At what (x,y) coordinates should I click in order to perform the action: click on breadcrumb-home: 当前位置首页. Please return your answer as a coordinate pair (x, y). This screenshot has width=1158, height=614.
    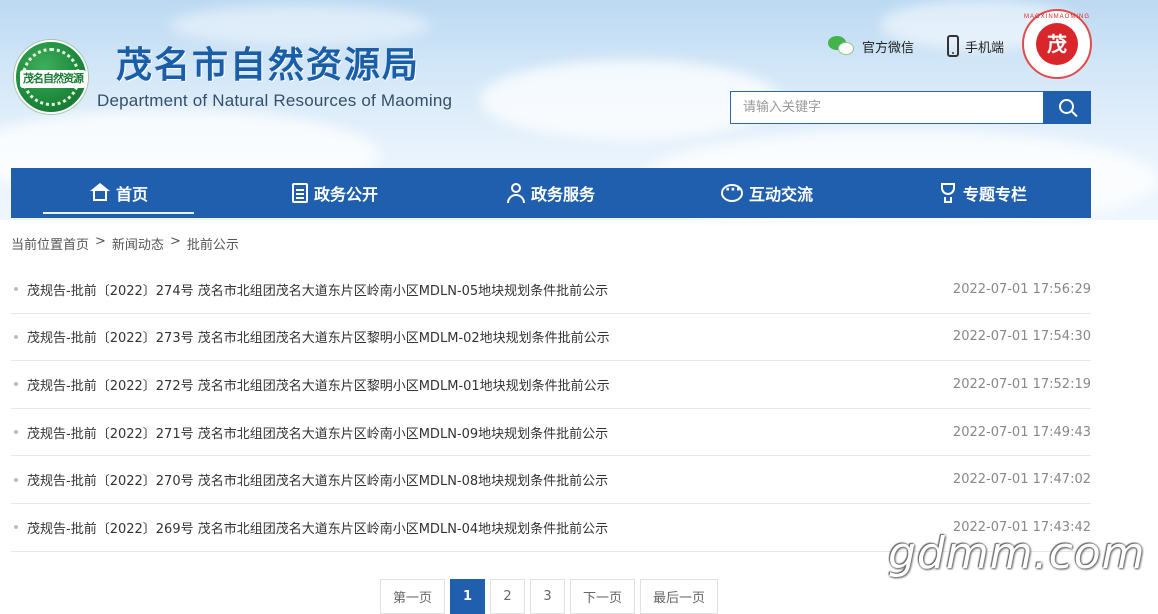
    Looking at the image, I should click on (50, 243).